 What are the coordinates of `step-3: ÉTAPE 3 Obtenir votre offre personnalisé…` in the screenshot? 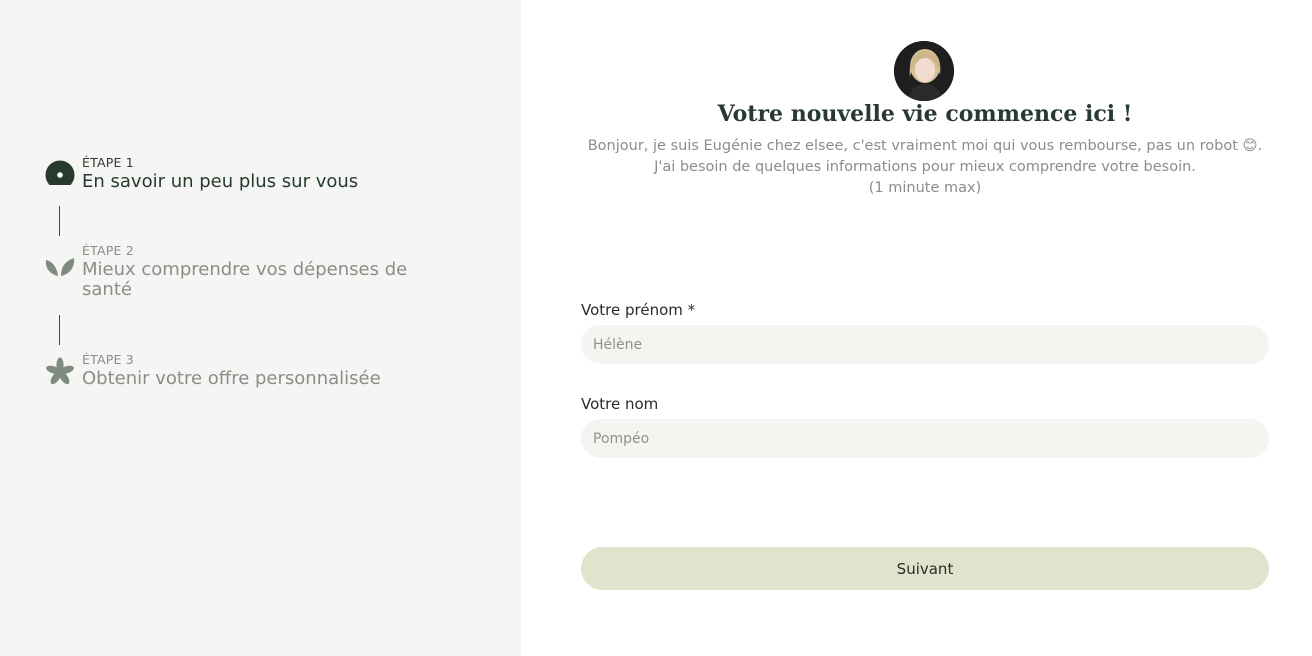 It's located at (243, 370).